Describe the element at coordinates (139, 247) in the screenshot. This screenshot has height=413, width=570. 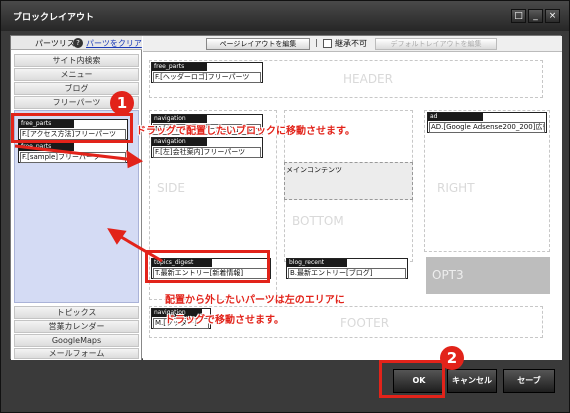
I see `drag-arrow-left` at that location.